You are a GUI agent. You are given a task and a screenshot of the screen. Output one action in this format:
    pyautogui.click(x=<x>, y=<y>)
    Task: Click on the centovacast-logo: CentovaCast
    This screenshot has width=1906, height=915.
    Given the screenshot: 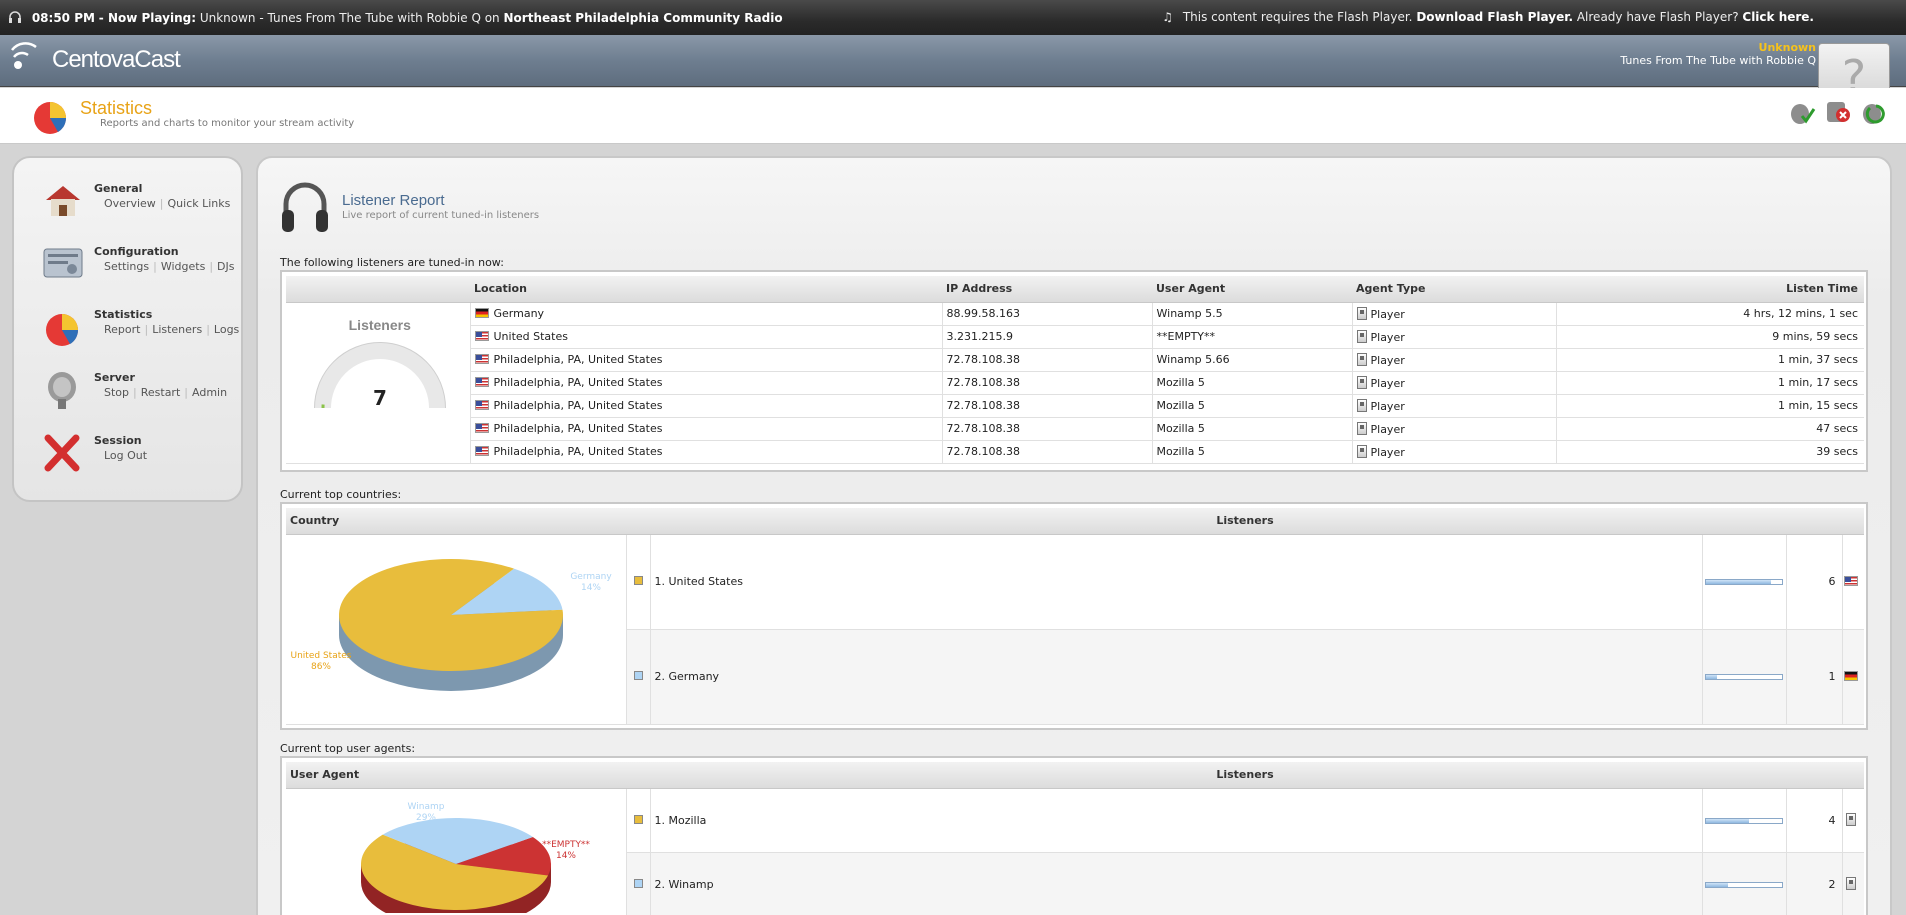 What is the action you would take?
    pyautogui.click(x=95, y=60)
    